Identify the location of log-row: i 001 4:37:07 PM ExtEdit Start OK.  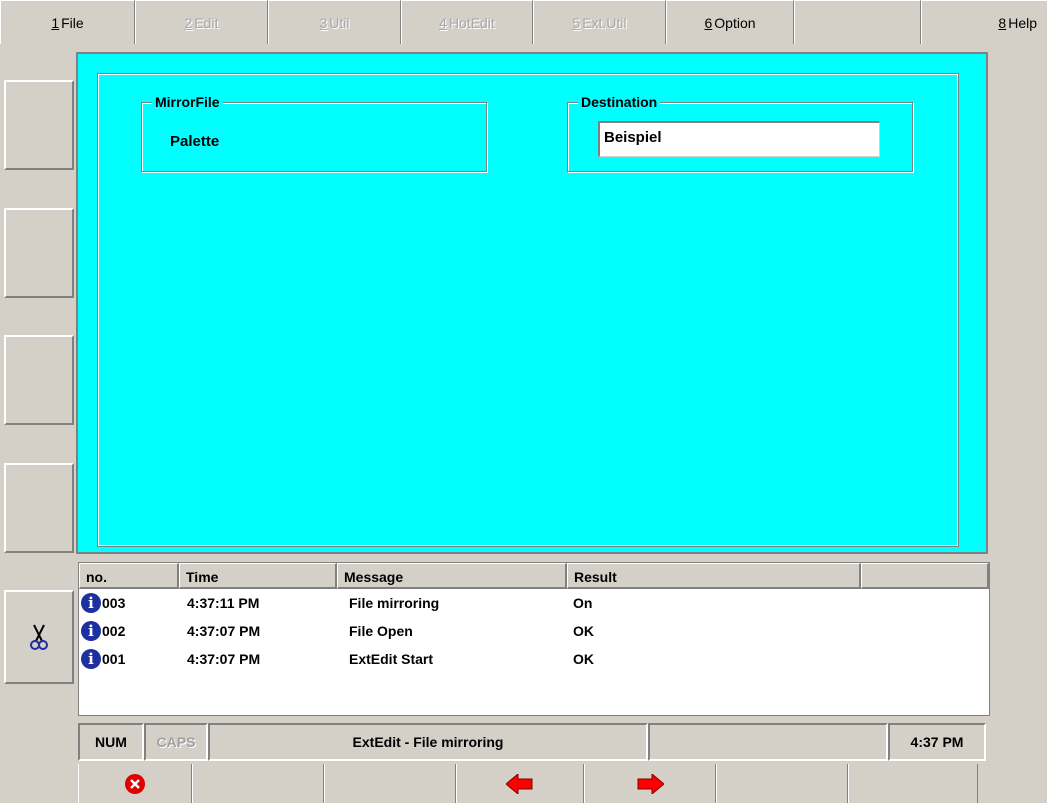
(534, 659).